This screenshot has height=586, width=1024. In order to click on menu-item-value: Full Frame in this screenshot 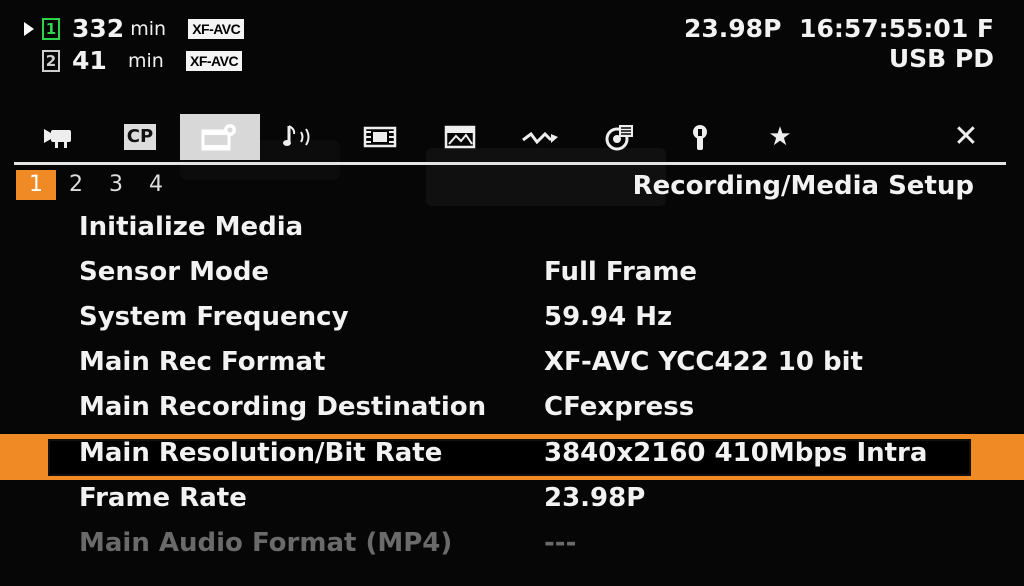, I will do `click(621, 272)`.